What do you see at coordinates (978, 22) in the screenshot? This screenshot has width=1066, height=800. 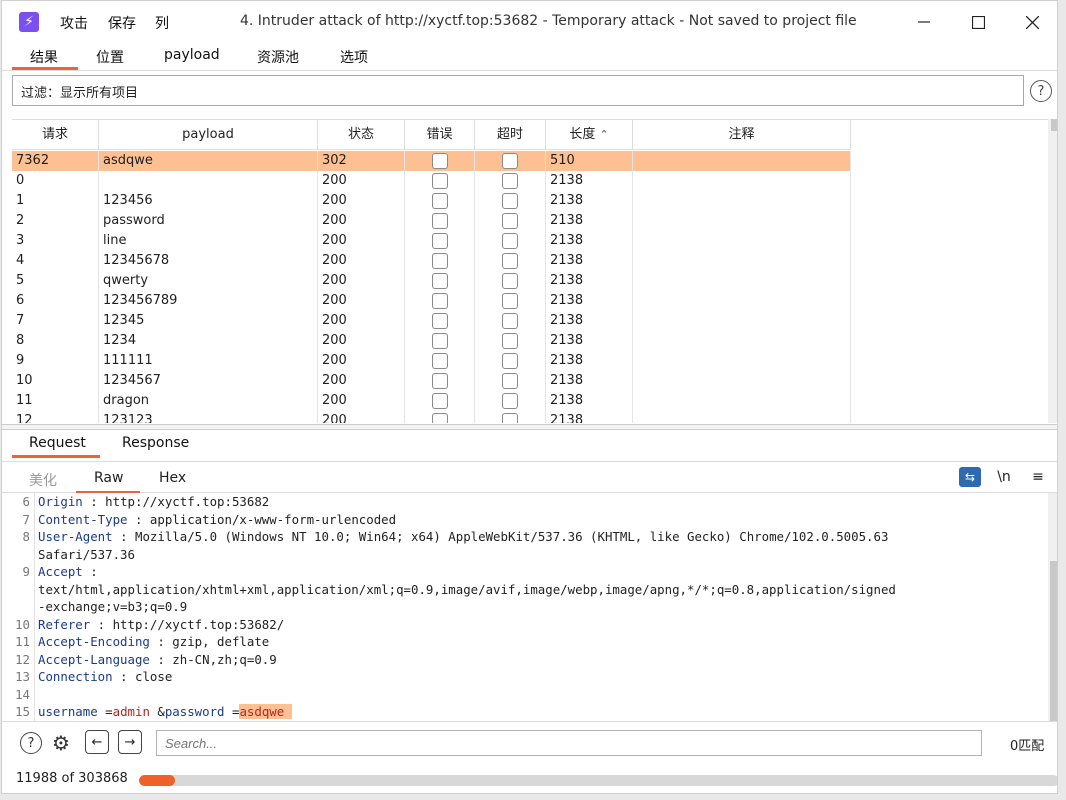 I see `maximize-icon` at bounding box center [978, 22].